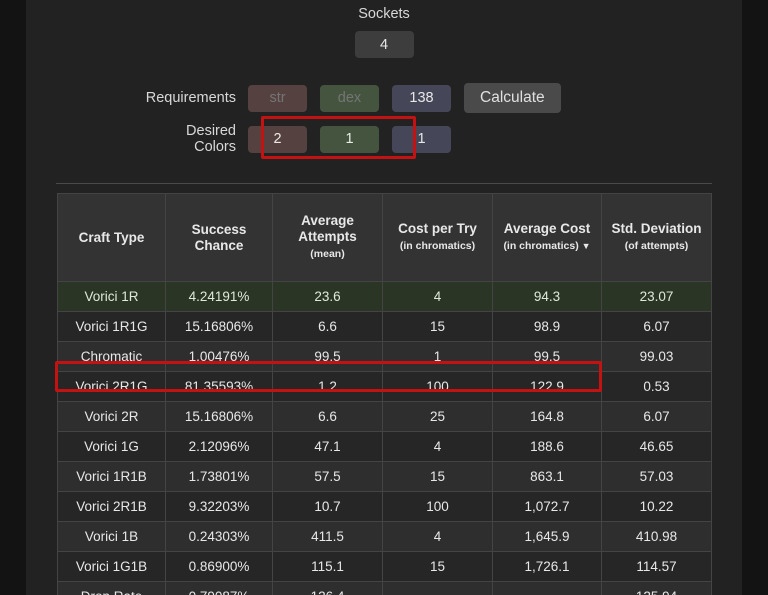  Describe the element at coordinates (547, 446) in the screenshot. I see `cell-average-cost: 188.6` at that location.